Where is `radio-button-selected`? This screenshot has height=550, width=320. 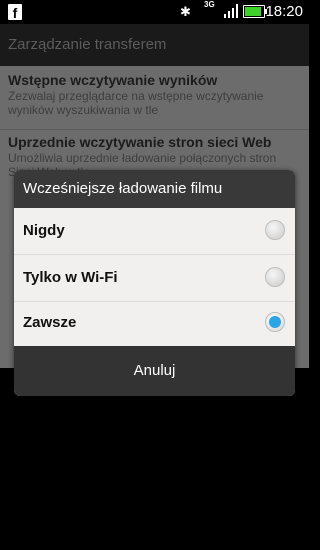
radio-button-selected is located at coordinates (275, 322).